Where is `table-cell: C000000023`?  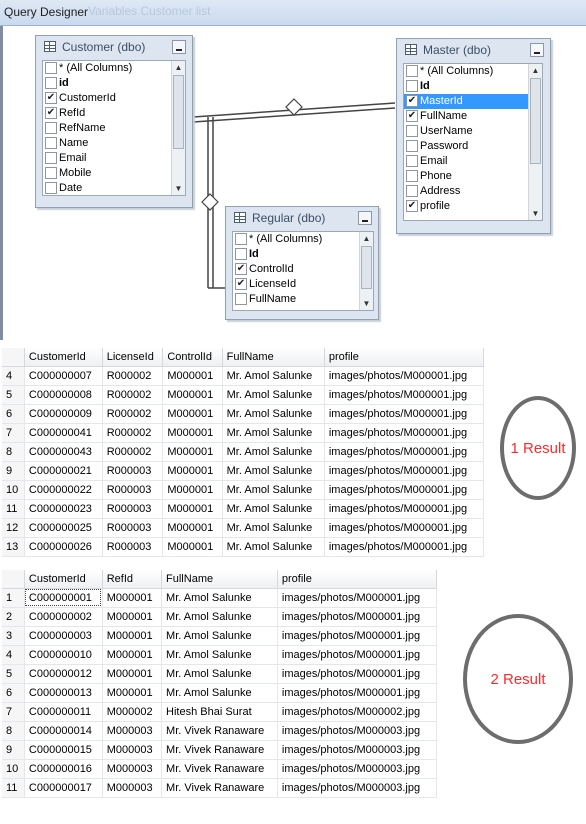 table-cell: C000000023 is located at coordinates (63, 509).